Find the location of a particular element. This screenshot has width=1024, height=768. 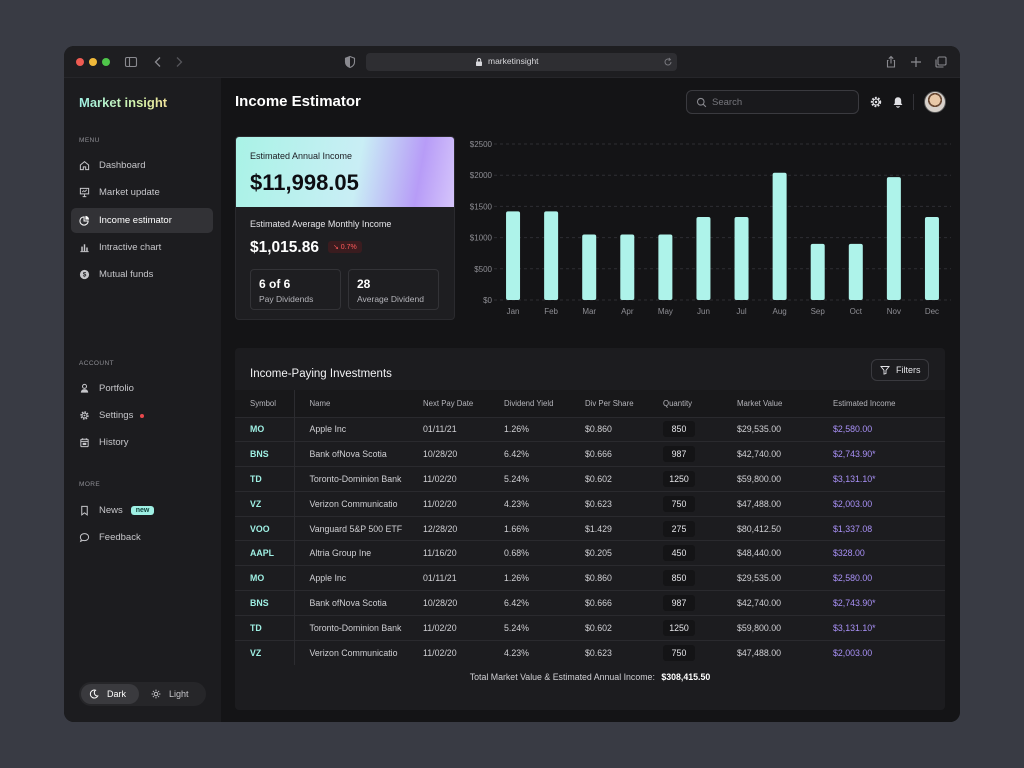

avatar is located at coordinates (935, 102).